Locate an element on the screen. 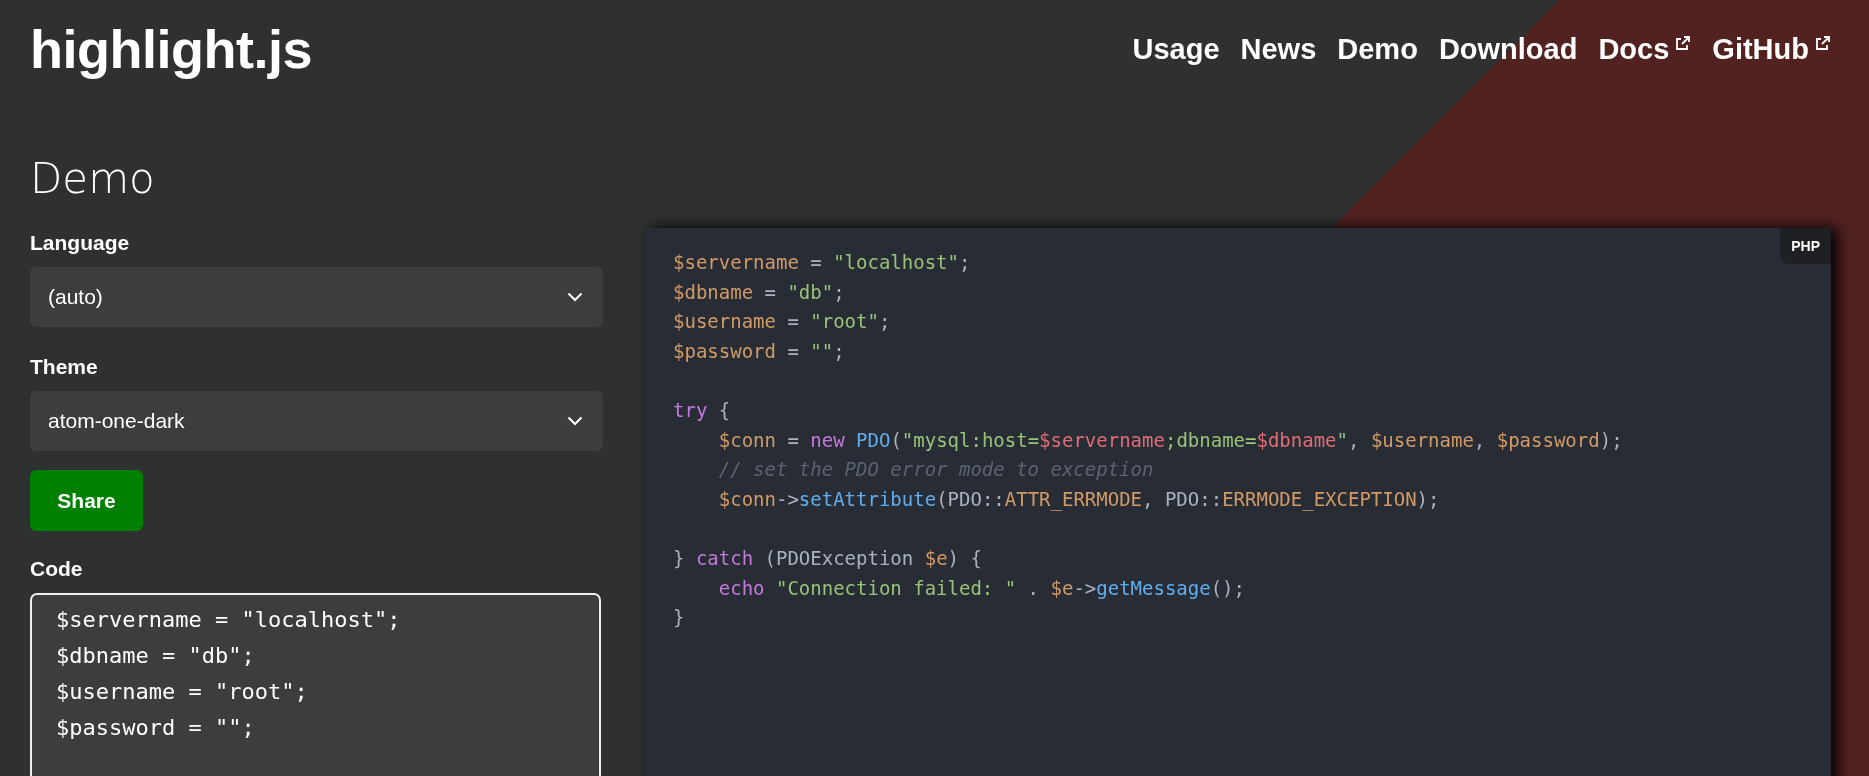  code-line: } is located at coordinates (679, 618).